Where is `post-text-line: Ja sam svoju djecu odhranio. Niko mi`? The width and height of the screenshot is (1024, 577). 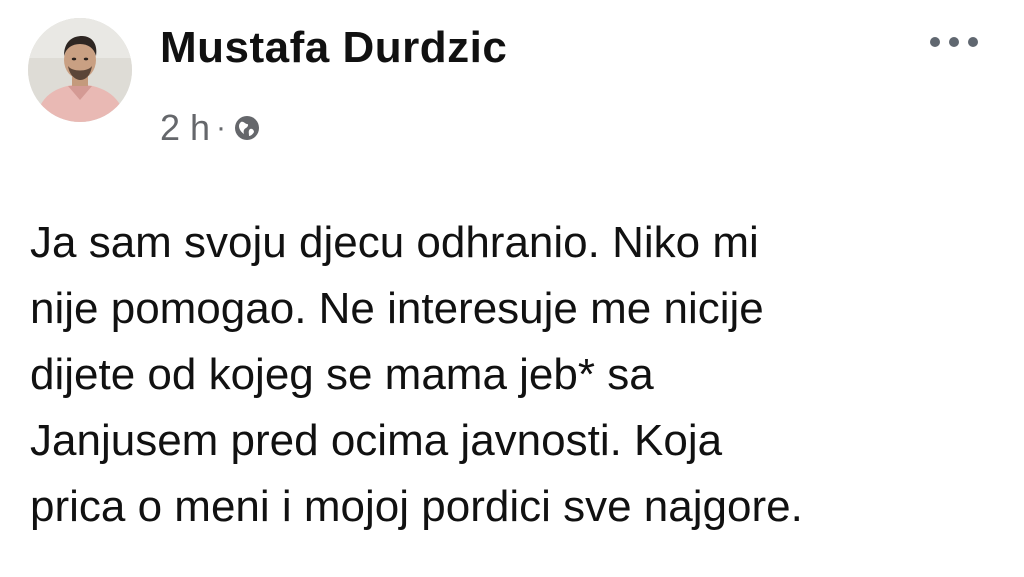 post-text-line: Ja sam svoju djecu odhranio. Niko mi is located at coordinates (394, 242).